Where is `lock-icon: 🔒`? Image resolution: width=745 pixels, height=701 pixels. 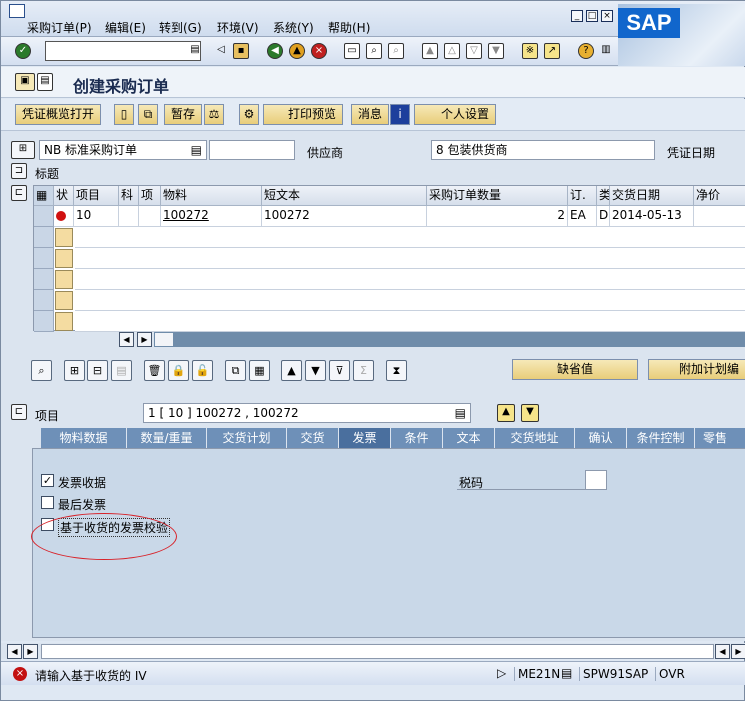
lock-icon: 🔒 is located at coordinates (178, 370).